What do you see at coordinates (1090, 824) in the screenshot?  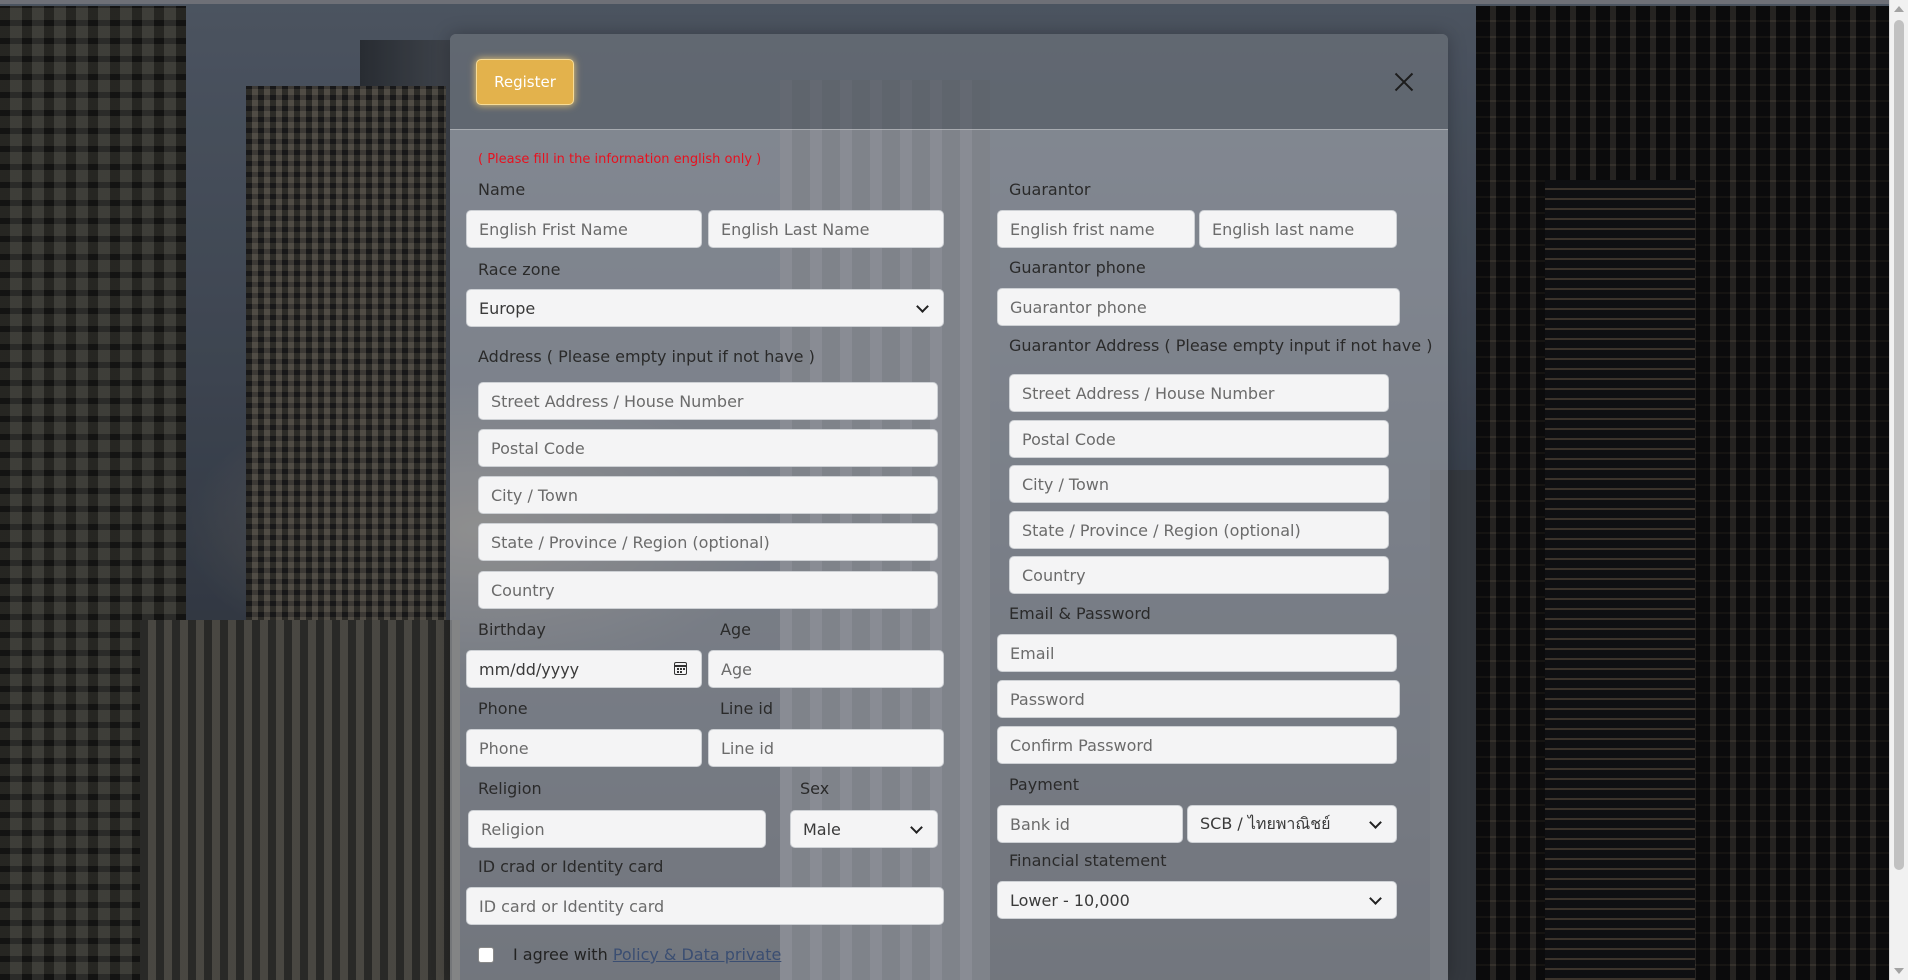 I see `bank-id-input: Bank id` at bounding box center [1090, 824].